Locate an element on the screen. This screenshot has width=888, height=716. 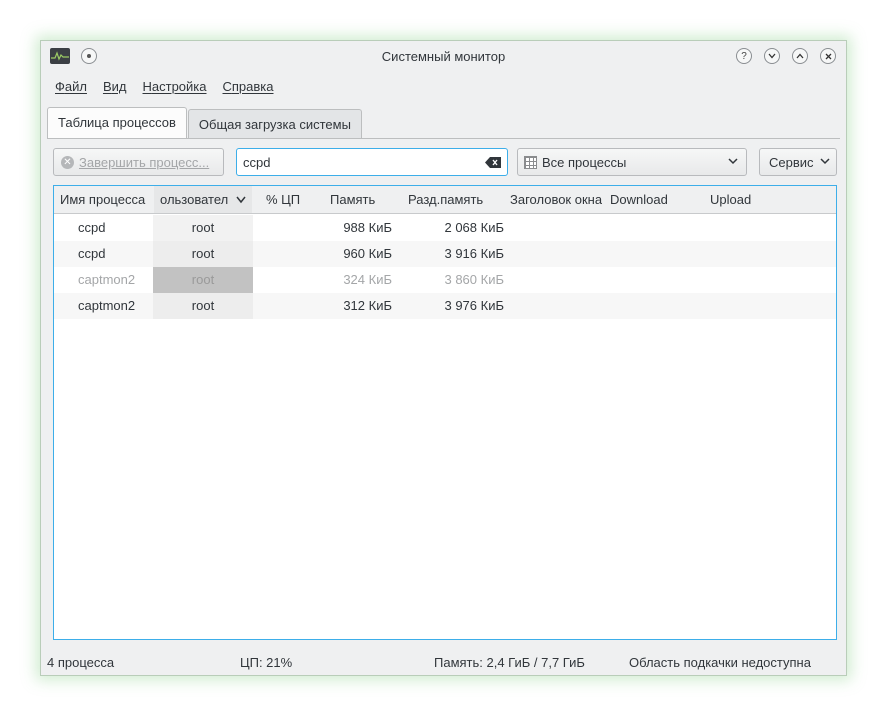
status-swap: Область подкачки недоступна is located at coordinates (720, 662).